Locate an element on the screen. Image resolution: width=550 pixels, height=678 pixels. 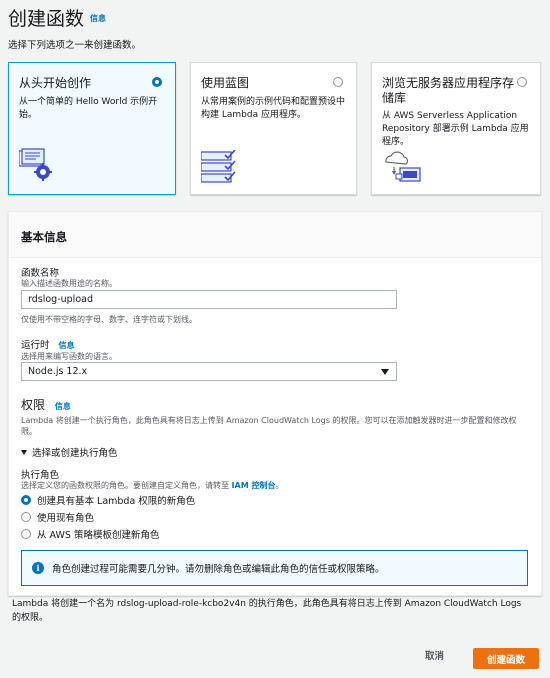
role-option-label: 创建具有基本 Lambda 权限的新角色 is located at coordinates (116, 501).